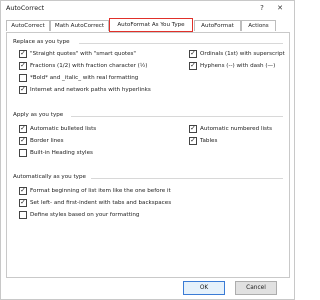 The image size is (320, 300). What do you see at coordinates (217, 25) in the screenshot?
I see `tab-autoformat: AutoFormat` at bounding box center [217, 25].